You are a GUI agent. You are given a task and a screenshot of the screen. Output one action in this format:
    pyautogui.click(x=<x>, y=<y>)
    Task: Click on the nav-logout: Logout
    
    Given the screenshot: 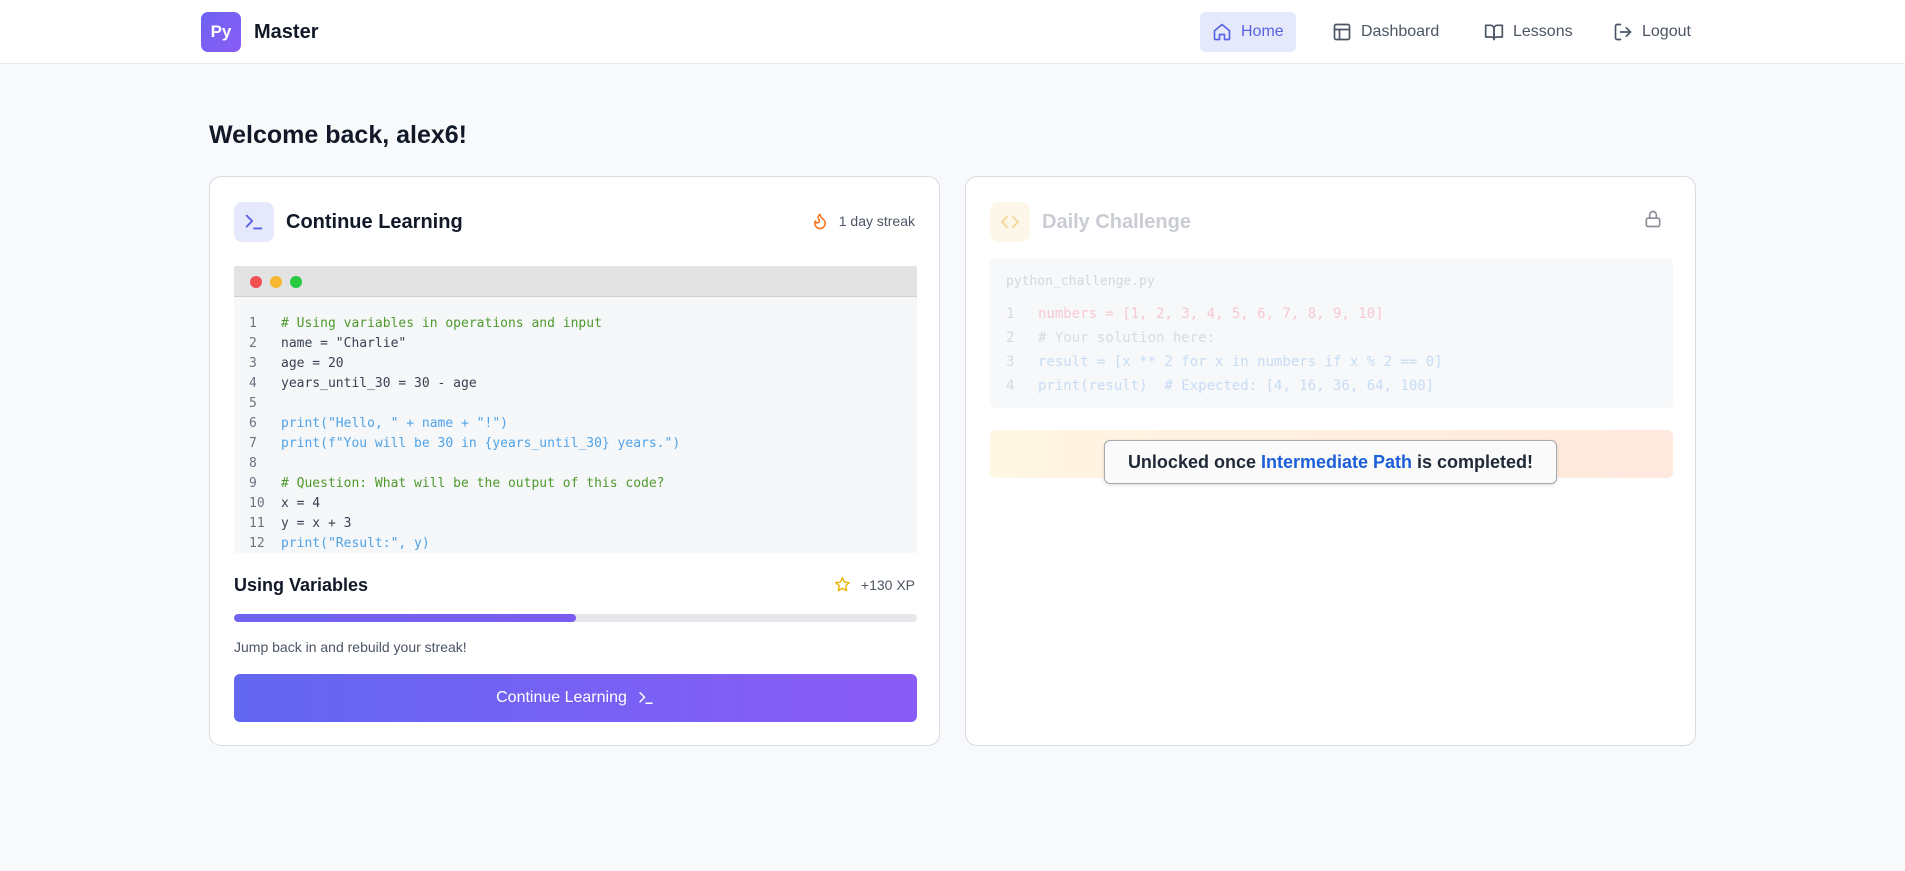 What is the action you would take?
    pyautogui.click(x=1652, y=32)
    